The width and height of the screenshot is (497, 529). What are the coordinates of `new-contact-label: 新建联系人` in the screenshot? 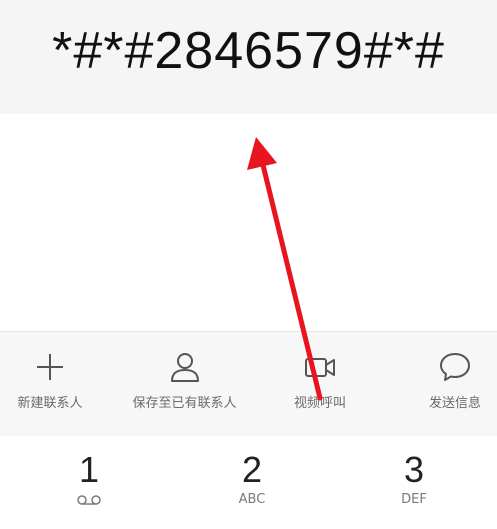 It's located at (50, 403).